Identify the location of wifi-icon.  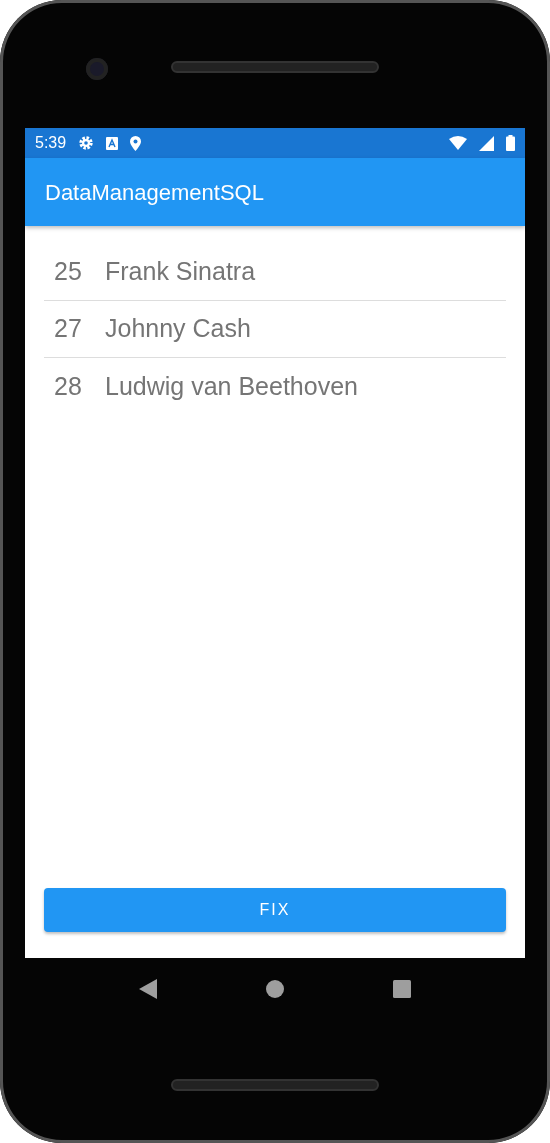
(458, 143).